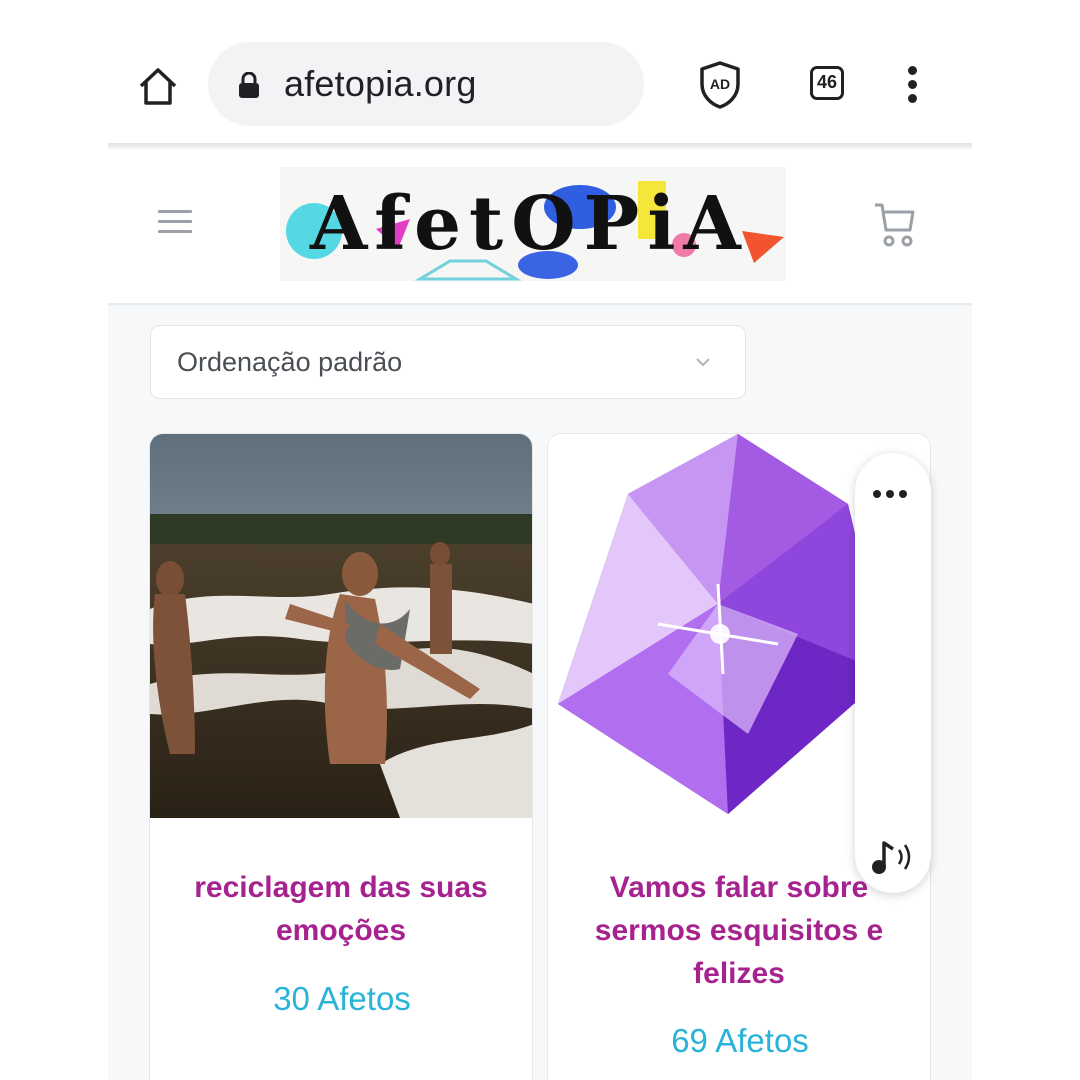 This screenshot has width=1080, height=1080. What do you see at coordinates (827, 83) in the screenshot?
I see `tab-switcher-icon: 46` at bounding box center [827, 83].